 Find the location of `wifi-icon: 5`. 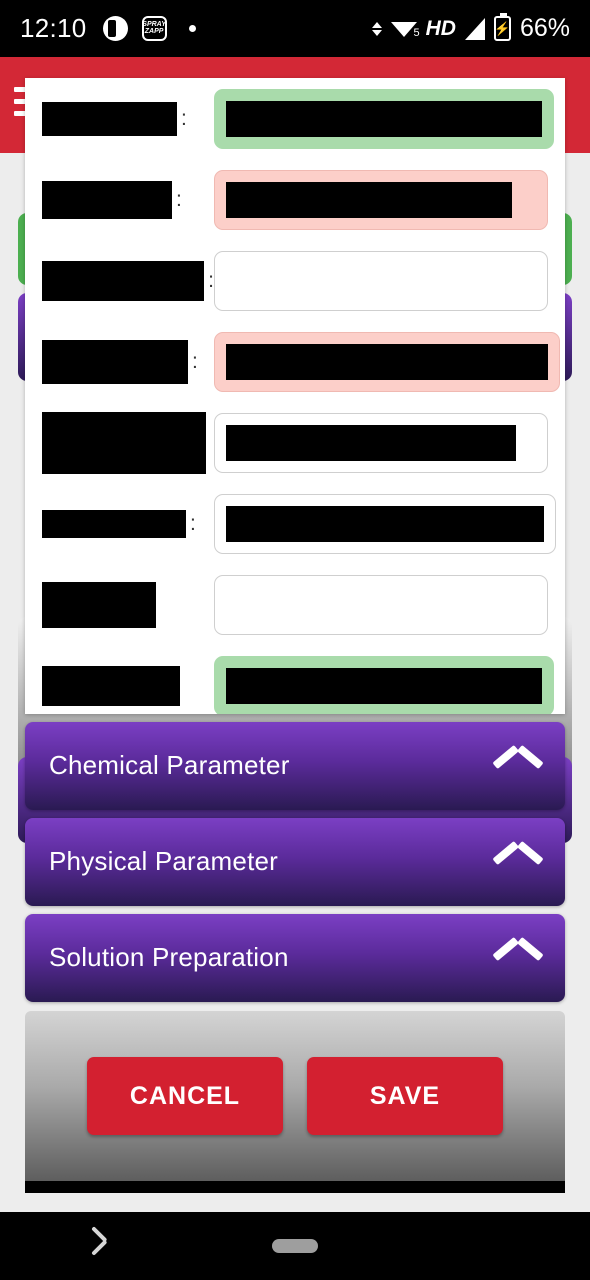

wifi-icon: 5 is located at coordinates (405, 29).